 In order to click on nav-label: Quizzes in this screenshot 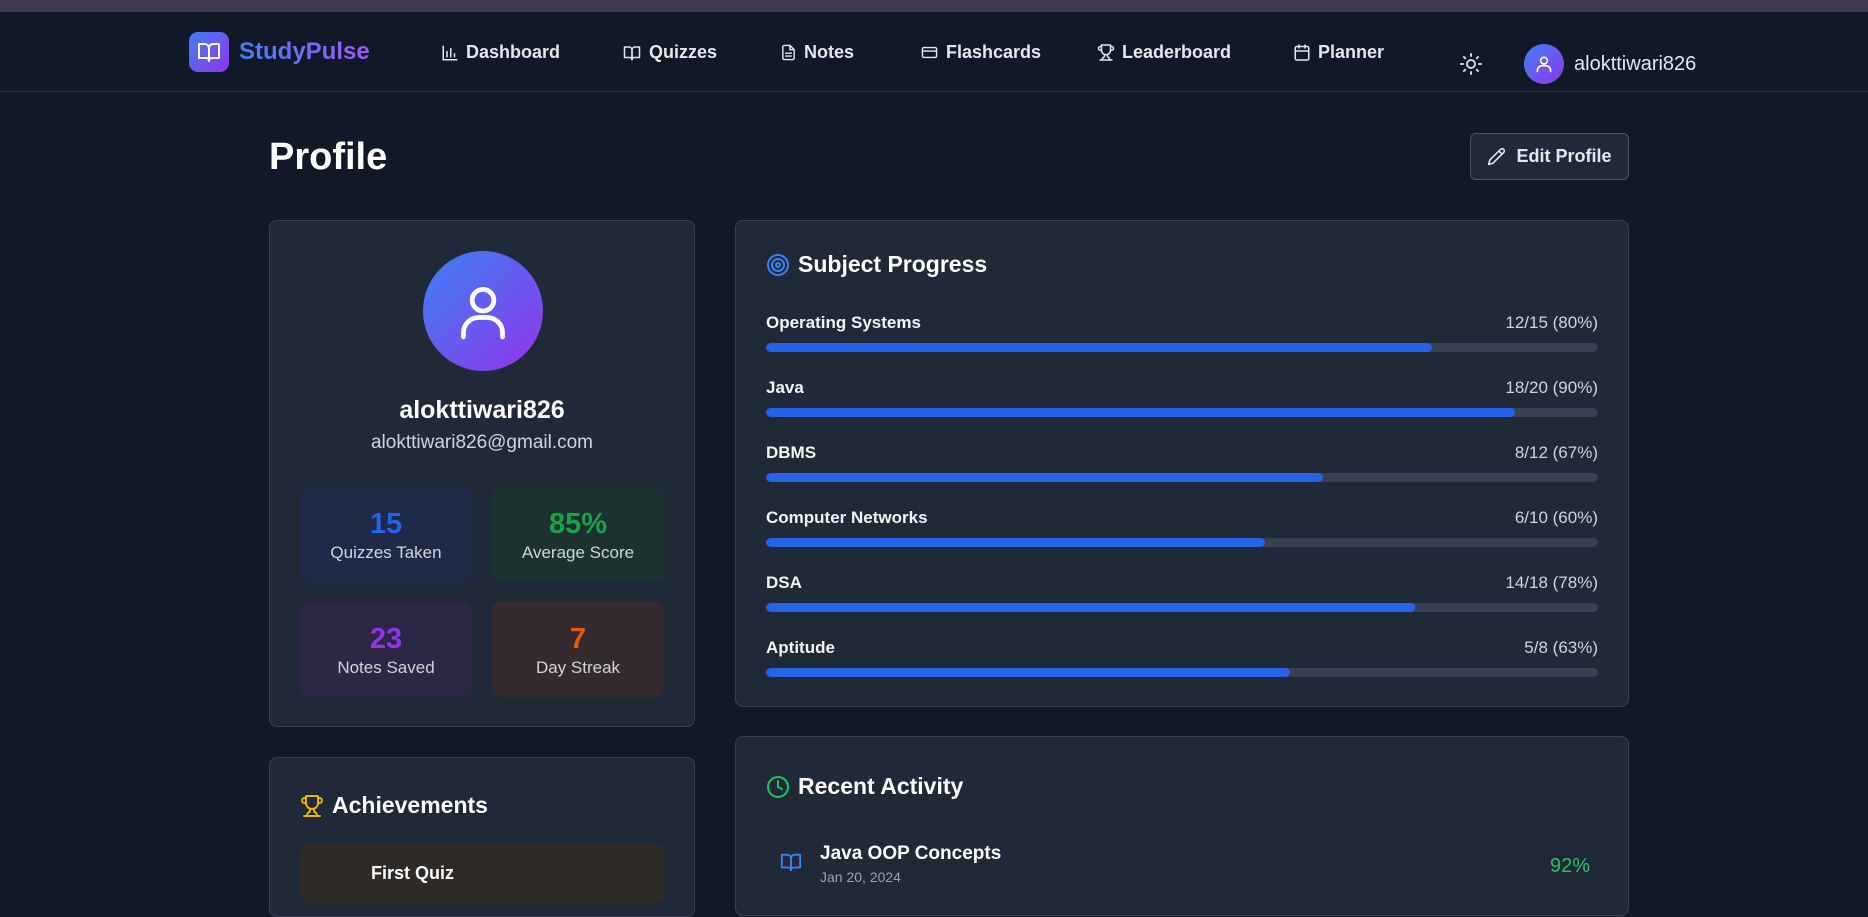, I will do `click(683, 52)`.